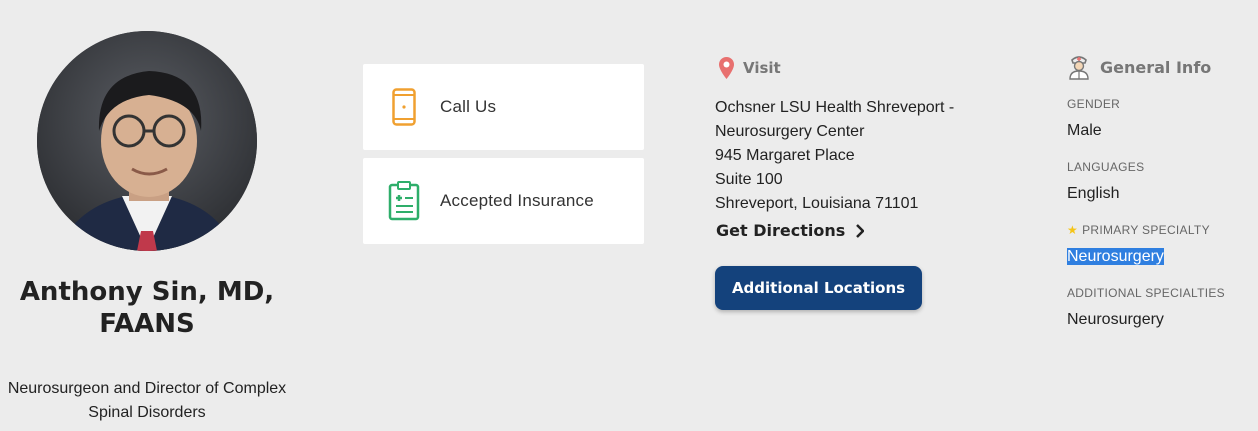  I want to click on get-directions-label: Get Directions, so click(781, 230).